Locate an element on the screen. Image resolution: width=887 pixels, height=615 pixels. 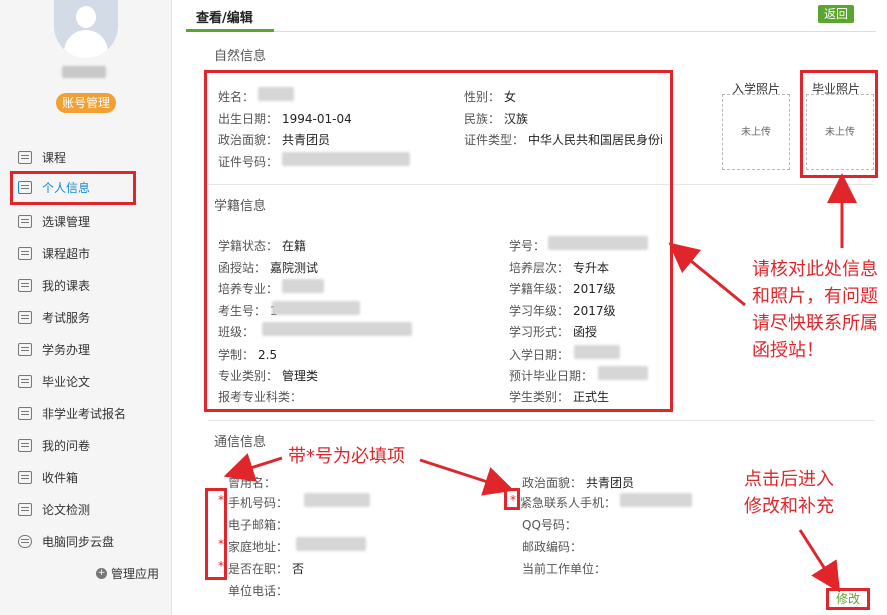
arrow-to-modify is located at coordinates (819, 561).